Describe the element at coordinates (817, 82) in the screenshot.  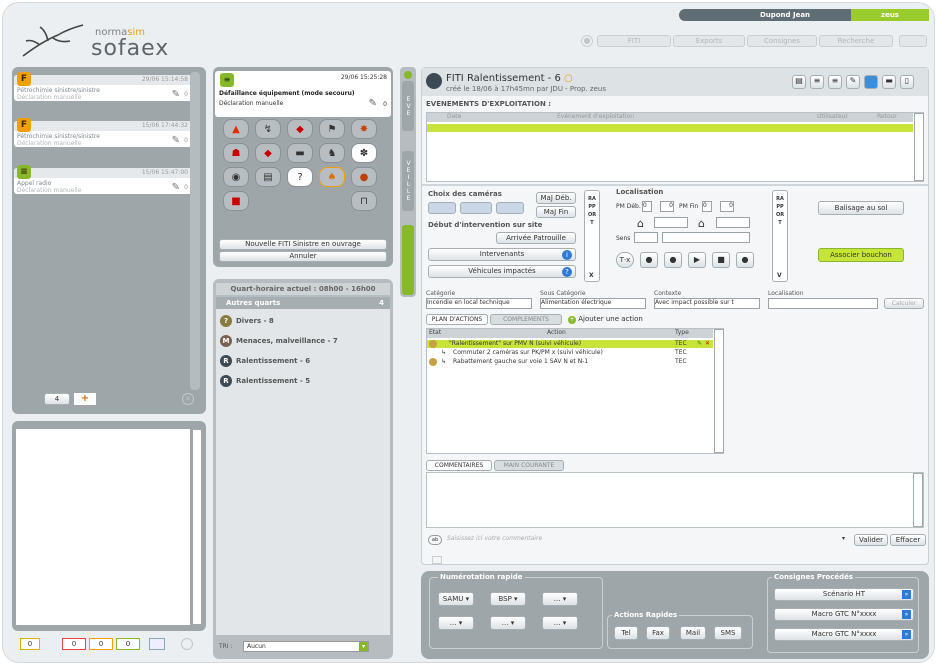
I see `list-icon: ≡` at that location.